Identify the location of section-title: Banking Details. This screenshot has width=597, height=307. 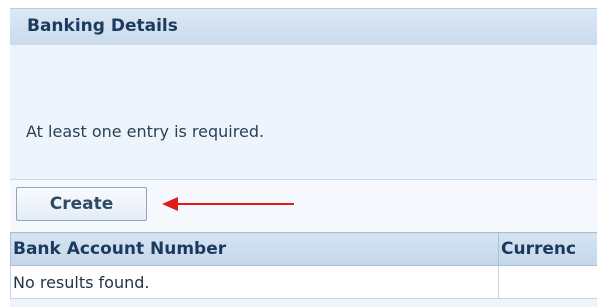
(102, 26).